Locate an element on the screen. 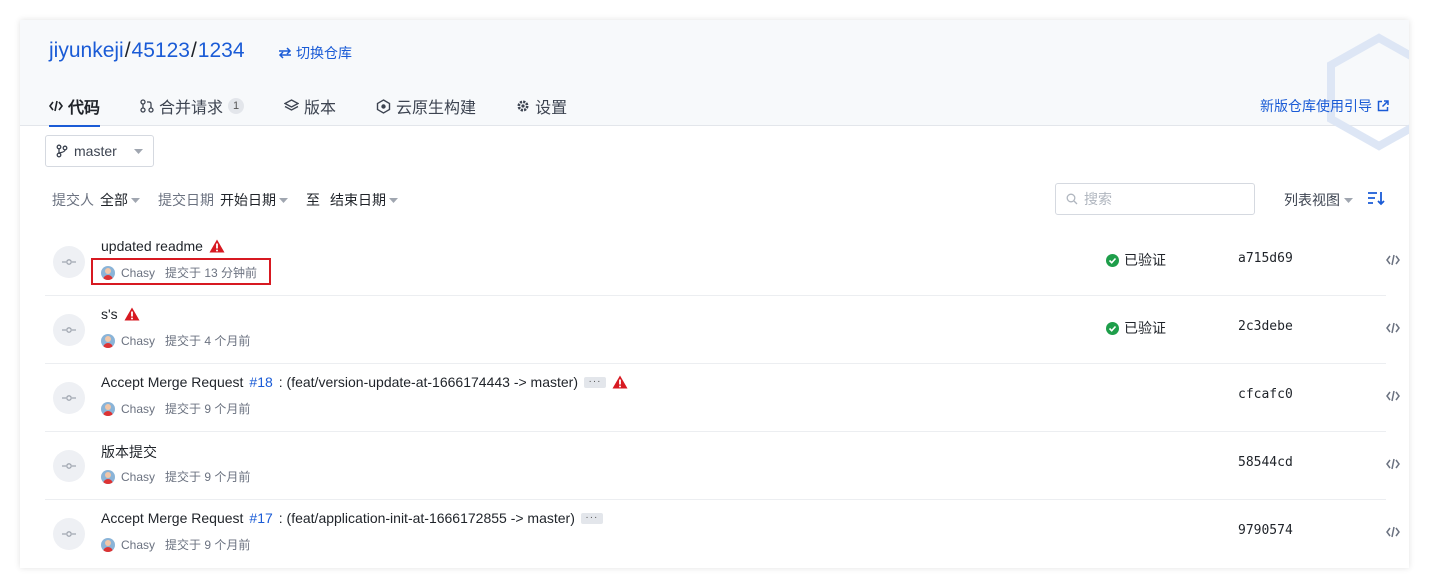 This screenshot has height=588, width=1429. branch-icon is located at coordinates (62, 151).